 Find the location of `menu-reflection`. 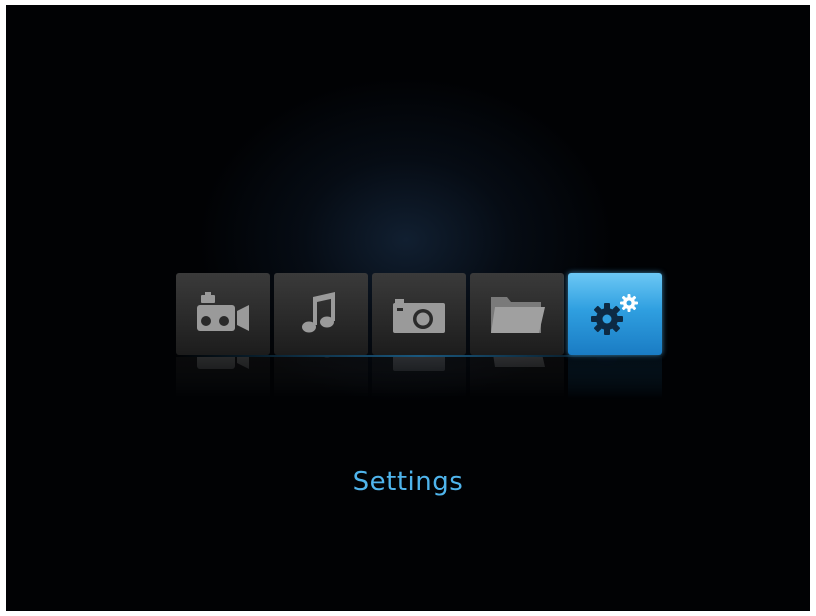

menu-reflection is located at coordinates (419, 378).